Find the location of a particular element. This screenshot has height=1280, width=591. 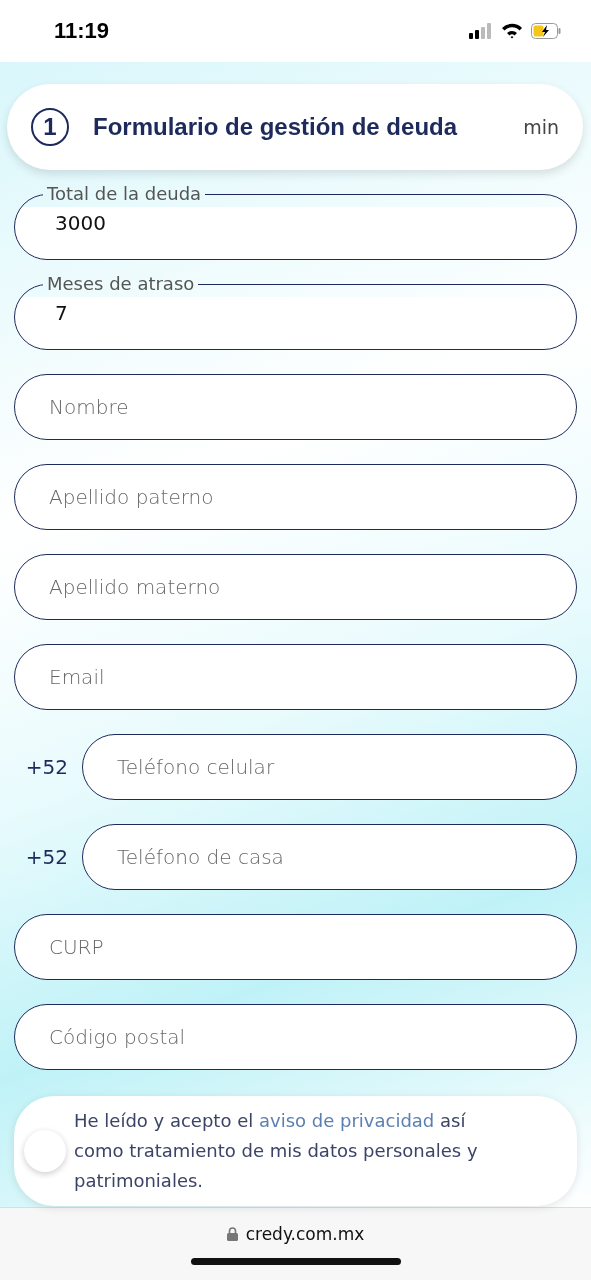

clock: 11:19 is located at coordinates (82, 31).